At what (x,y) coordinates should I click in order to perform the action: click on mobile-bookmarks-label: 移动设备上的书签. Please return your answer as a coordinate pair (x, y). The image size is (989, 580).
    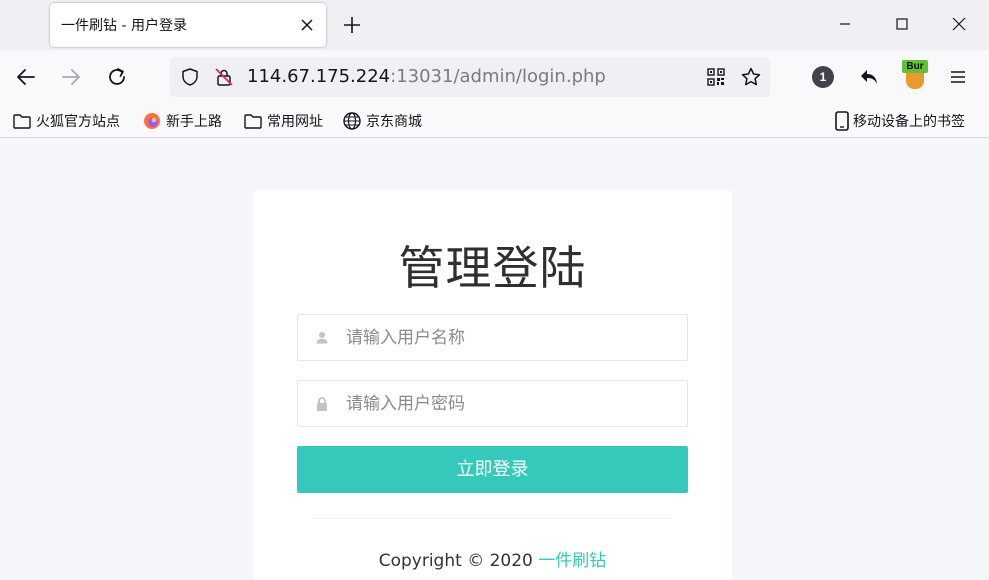
    Looking at the image, I should click on (909, 122).